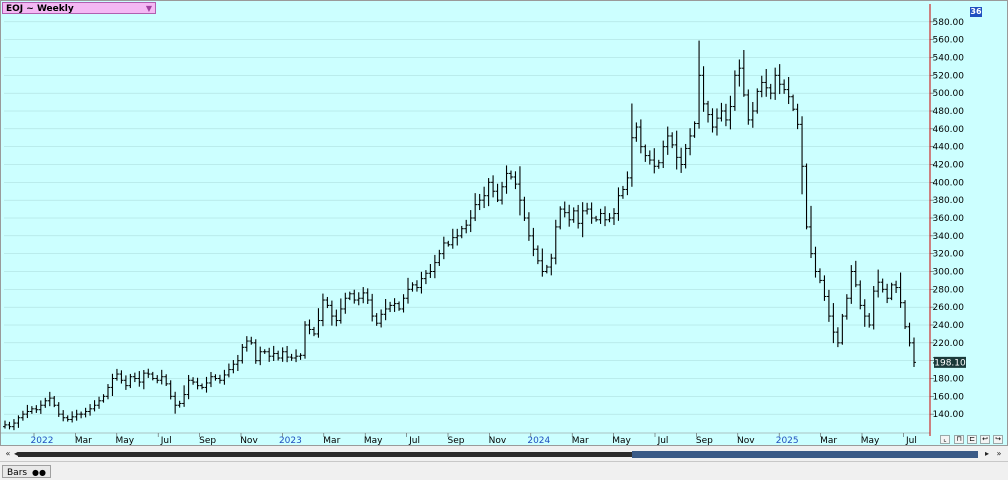 This screenshot has height=480, width=1008. Describe the element at coordinates (949, 397) in the screenshot. I see `y-tick-label: 160.00` at that location.